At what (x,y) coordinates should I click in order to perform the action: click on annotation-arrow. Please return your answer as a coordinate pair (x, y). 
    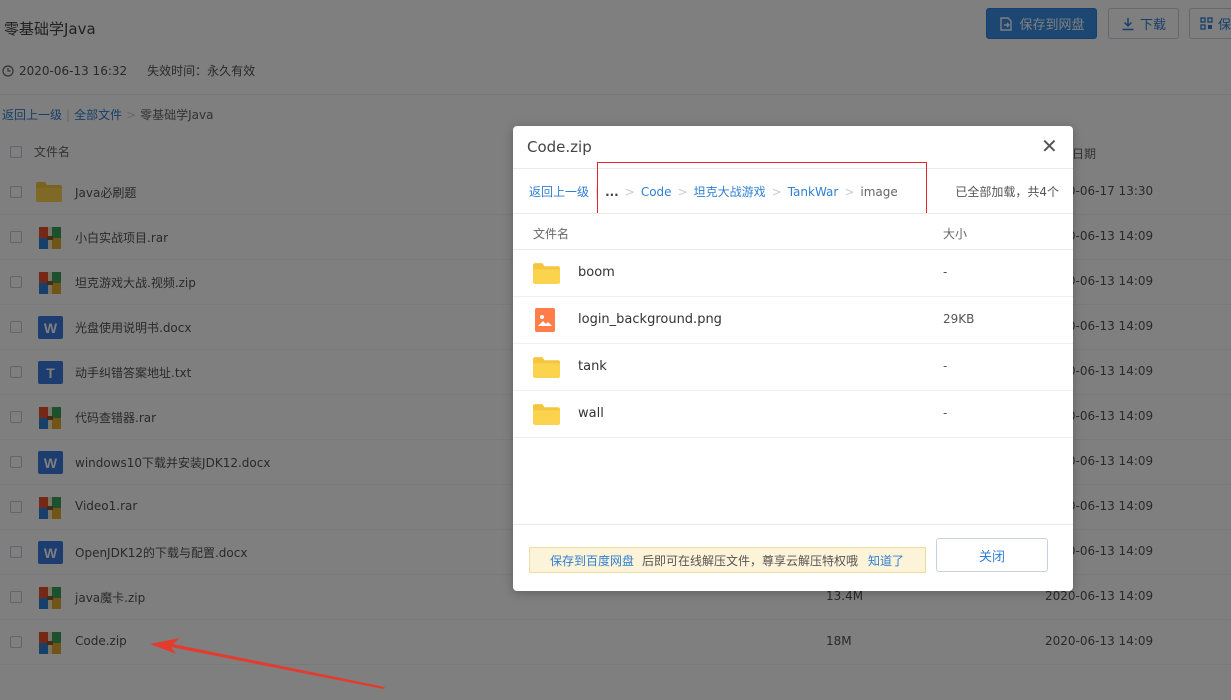
    Looking at the image, I should click on (267, 663).